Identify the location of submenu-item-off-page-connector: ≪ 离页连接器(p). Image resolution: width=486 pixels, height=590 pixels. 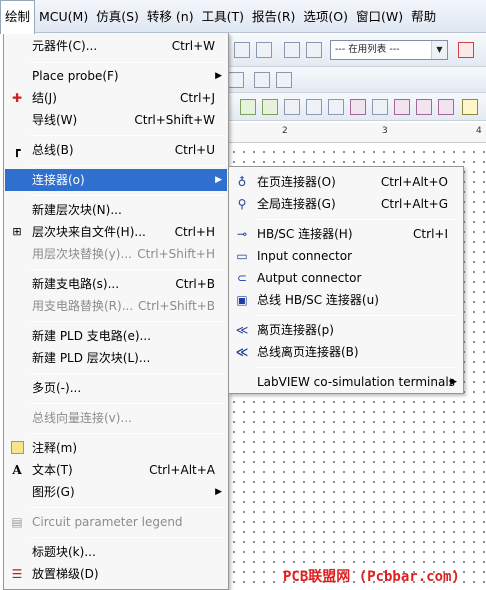
(346, 330).